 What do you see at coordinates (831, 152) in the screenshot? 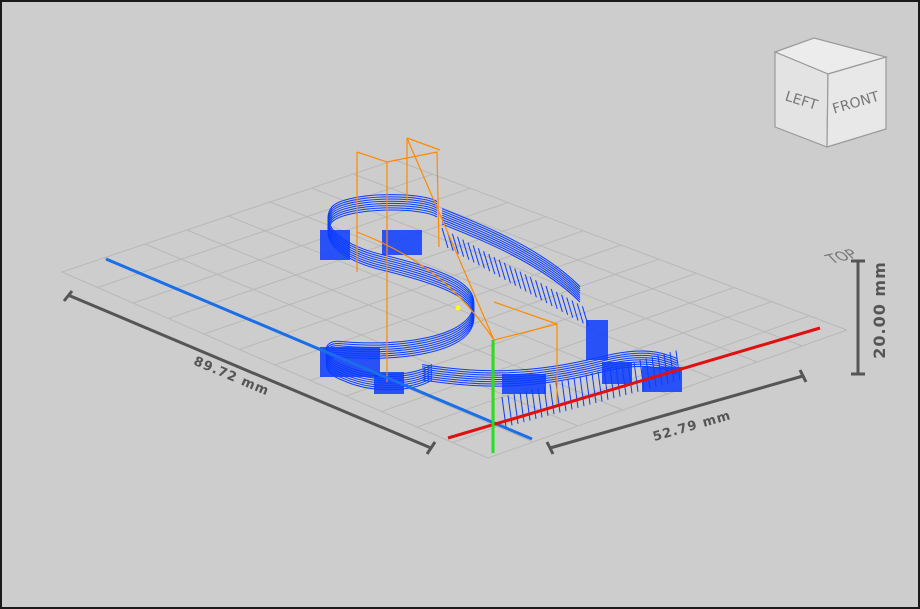
I see `view-cube: TOP LEFT FRONT` at bounding box center [831, 152].